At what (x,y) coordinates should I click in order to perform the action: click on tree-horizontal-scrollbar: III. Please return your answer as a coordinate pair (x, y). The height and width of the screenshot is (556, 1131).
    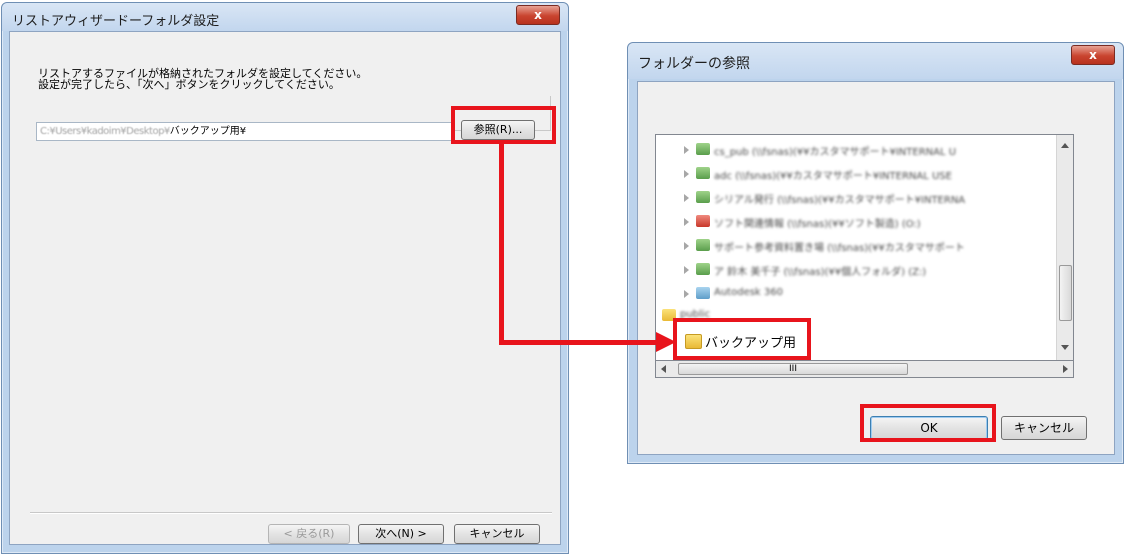
    Looking at the image, I should click on (864, 369).